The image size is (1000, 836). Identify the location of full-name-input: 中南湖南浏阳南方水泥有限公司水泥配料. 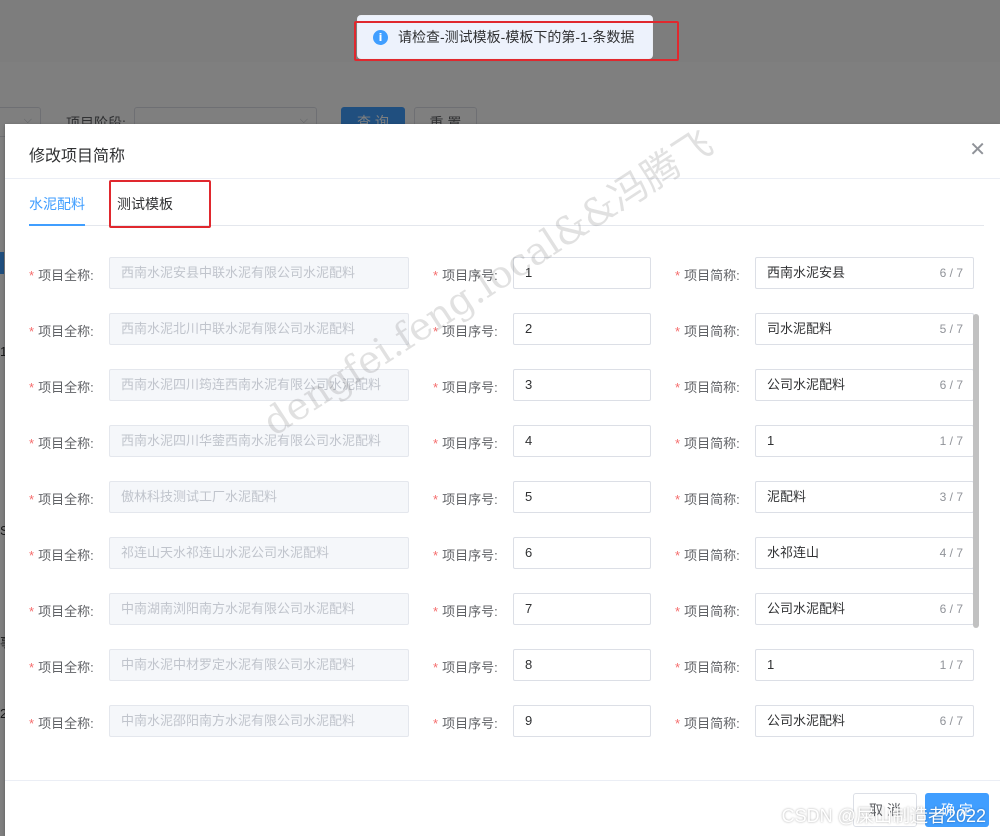
(259, 609).